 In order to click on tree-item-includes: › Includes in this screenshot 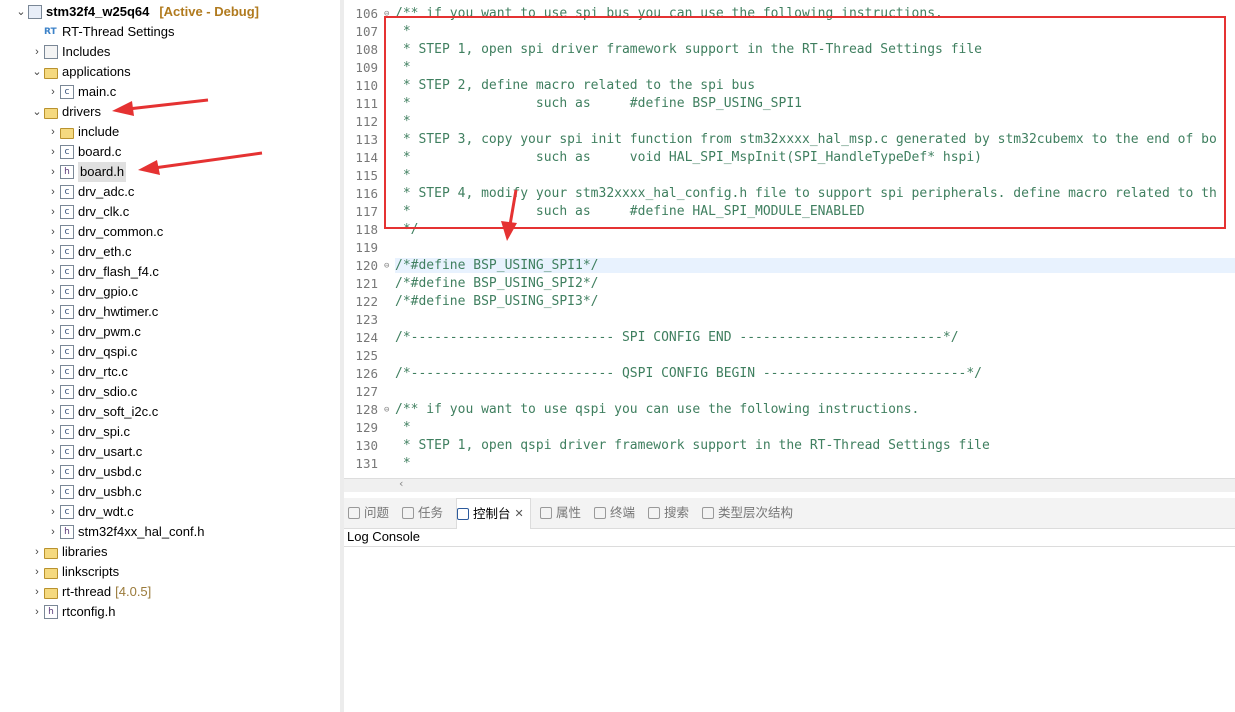, I will do `click(70, 52)`.